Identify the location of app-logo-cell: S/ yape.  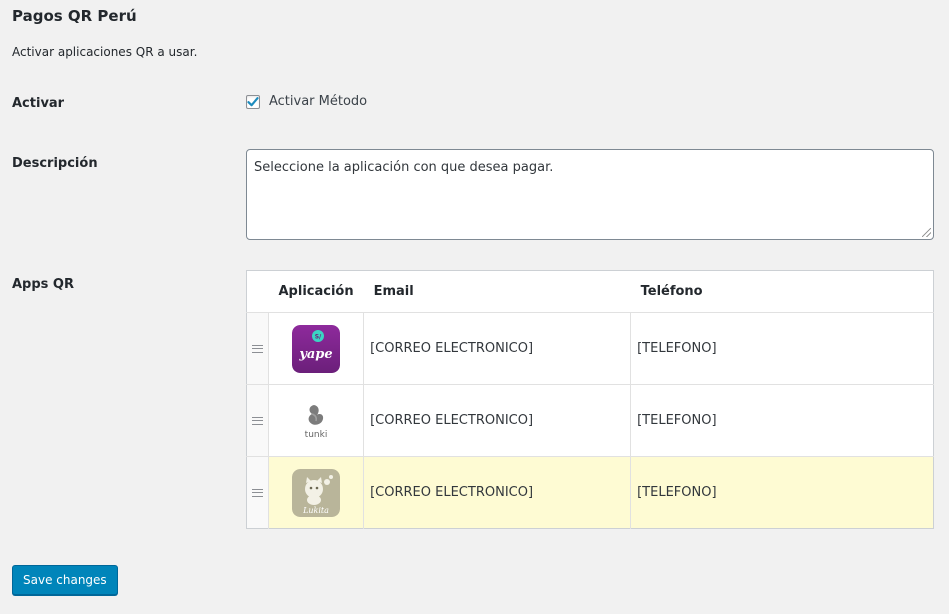
(315, 348).